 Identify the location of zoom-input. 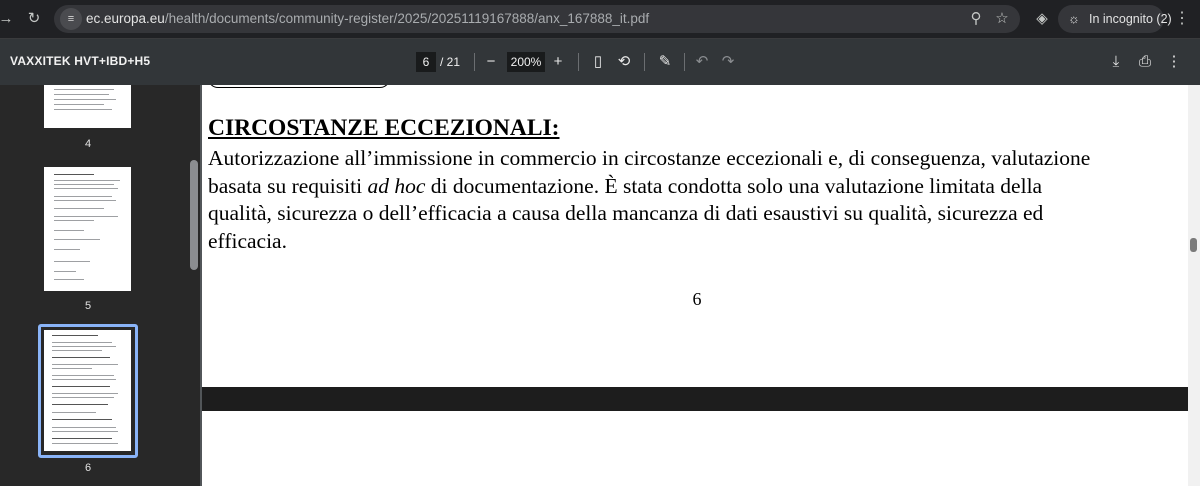
(526, 62).